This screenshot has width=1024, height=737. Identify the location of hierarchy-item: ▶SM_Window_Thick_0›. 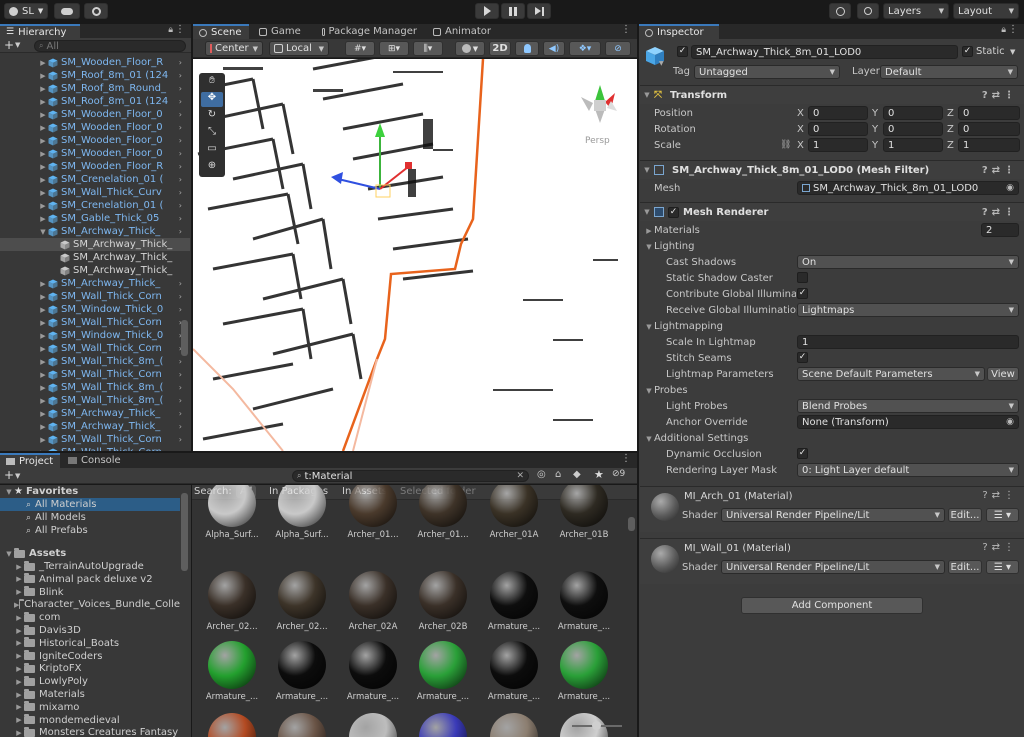
(95, 335).